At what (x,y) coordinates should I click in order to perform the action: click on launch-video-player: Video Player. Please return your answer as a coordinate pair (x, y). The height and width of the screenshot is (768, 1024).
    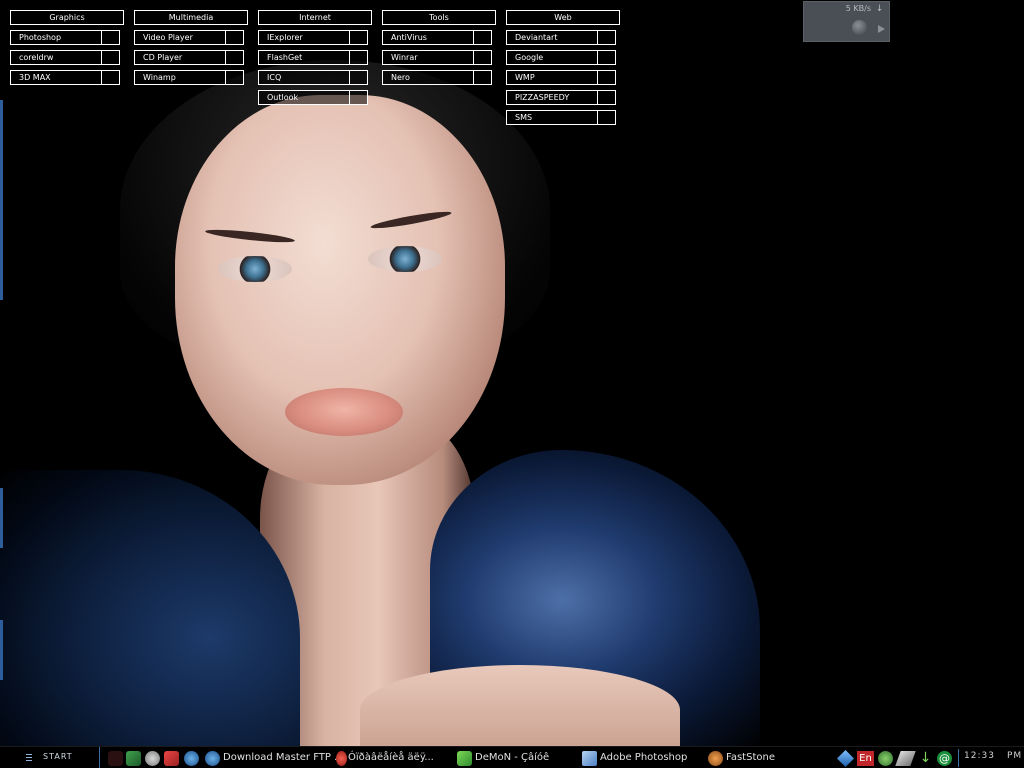
    Looking at the image, I should click on (189, 37).